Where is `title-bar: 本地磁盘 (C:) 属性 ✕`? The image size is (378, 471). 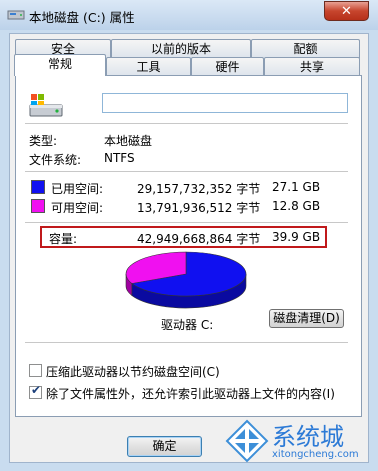
title-bar: 本地磁盘 (C:) 属性 ✕ is located at coordinates (189, 15).